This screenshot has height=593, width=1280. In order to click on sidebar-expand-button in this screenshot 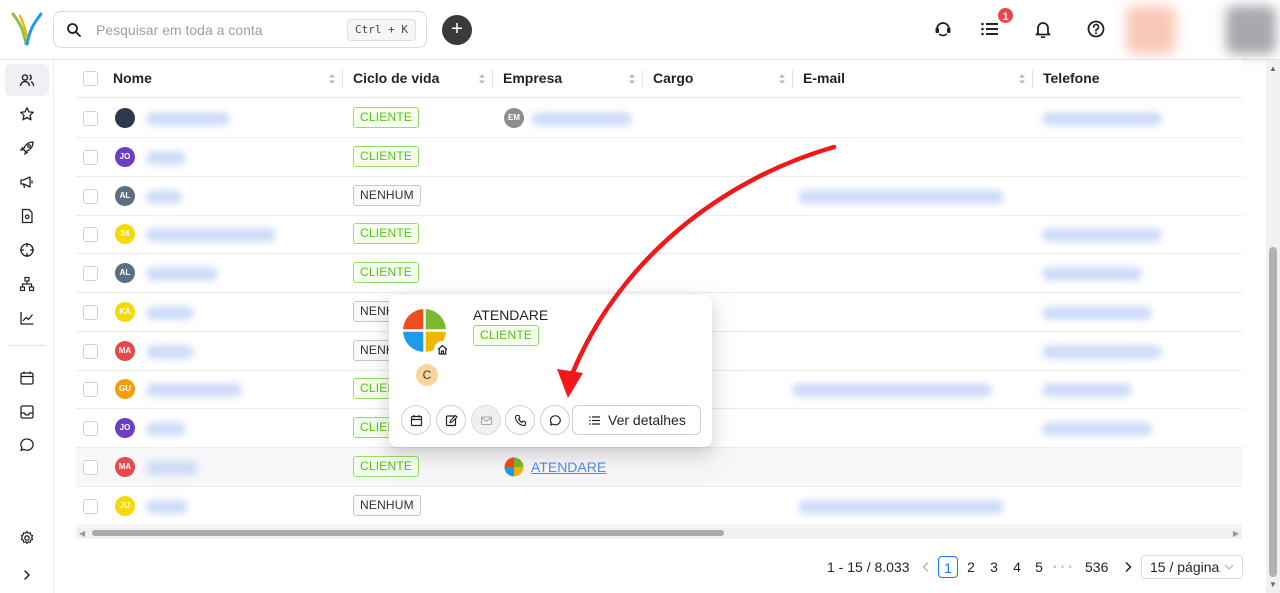, I will do `click(27, 575)`.